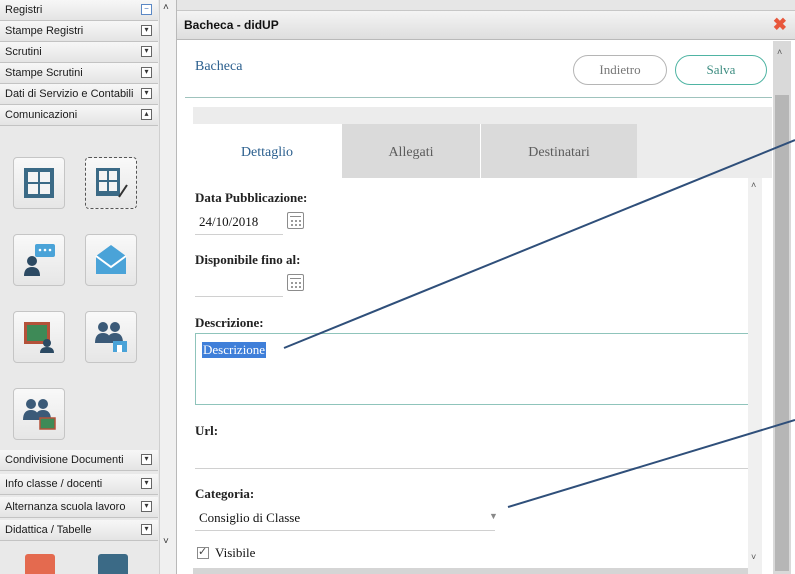  I want to click on save-button: Salva, so click(721, 70).